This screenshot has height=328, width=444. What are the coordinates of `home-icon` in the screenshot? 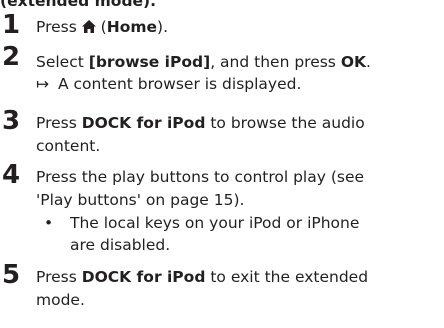 It's located at (88, 26).